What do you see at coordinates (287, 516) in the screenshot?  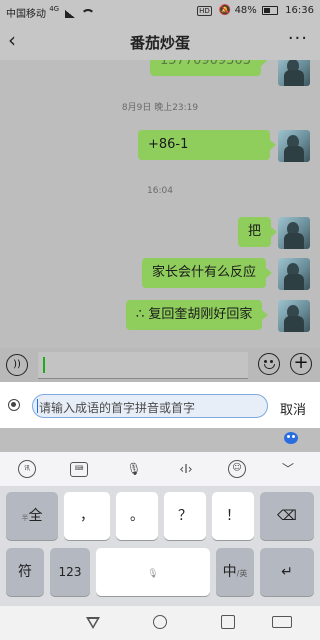 I see `delete-key: ⌫` at bounding box center [287, 516].